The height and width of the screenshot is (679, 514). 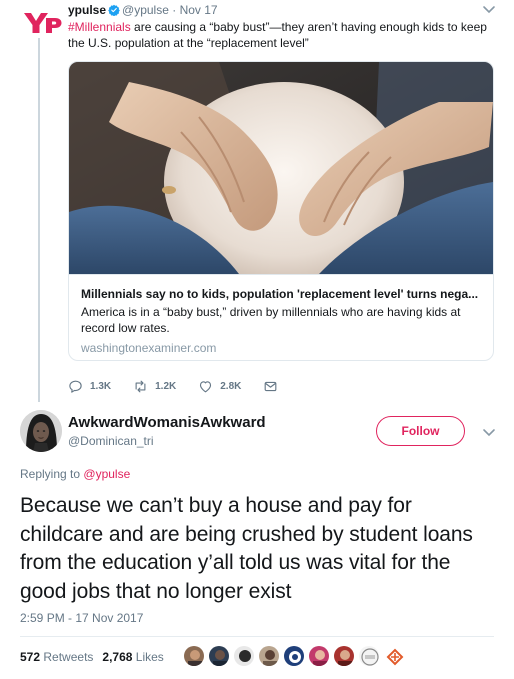 I want to click on parent-handle: @ypulse, so click(x=145, y=10).